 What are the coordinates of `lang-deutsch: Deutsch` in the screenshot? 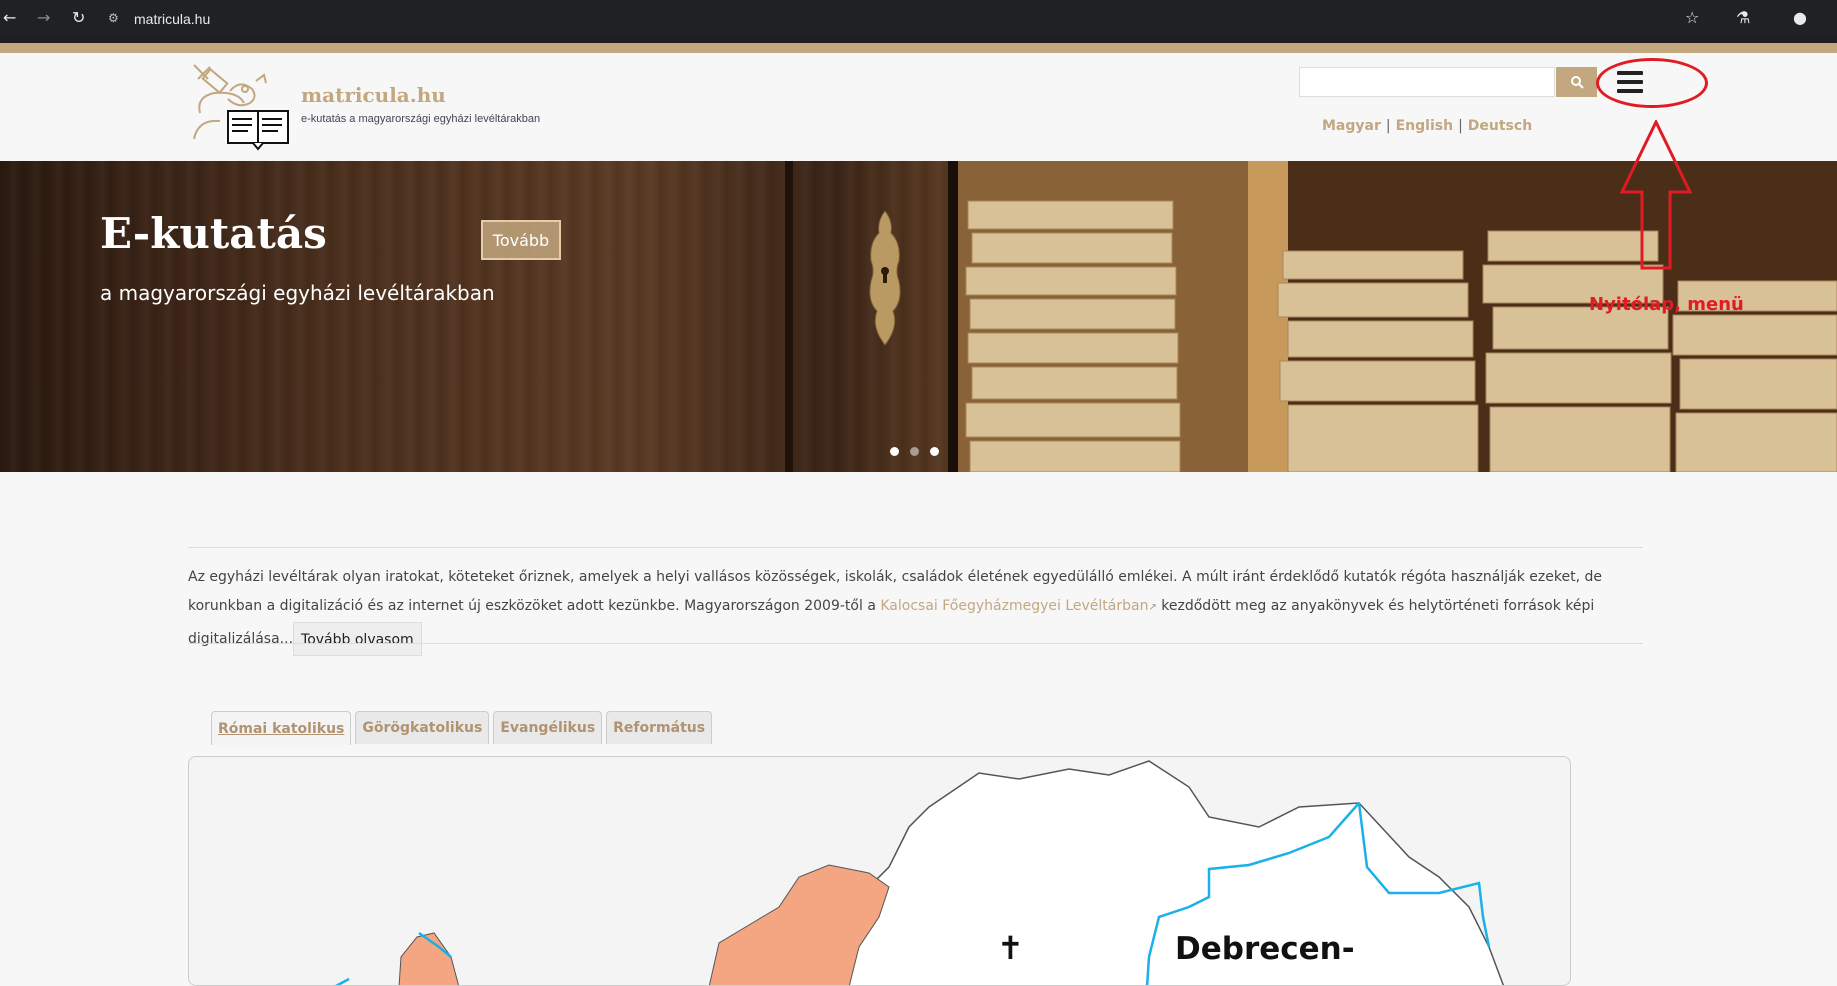 It's located at (1500, 126).